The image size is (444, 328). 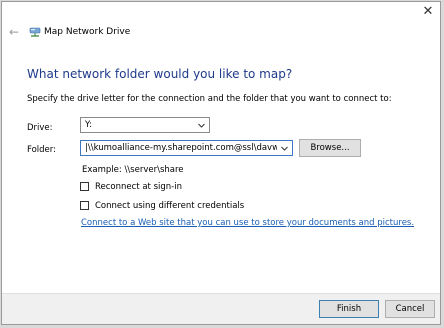 I want to click on reconnect-label: Reconnect at sign-in, so click(x=138, y=187).